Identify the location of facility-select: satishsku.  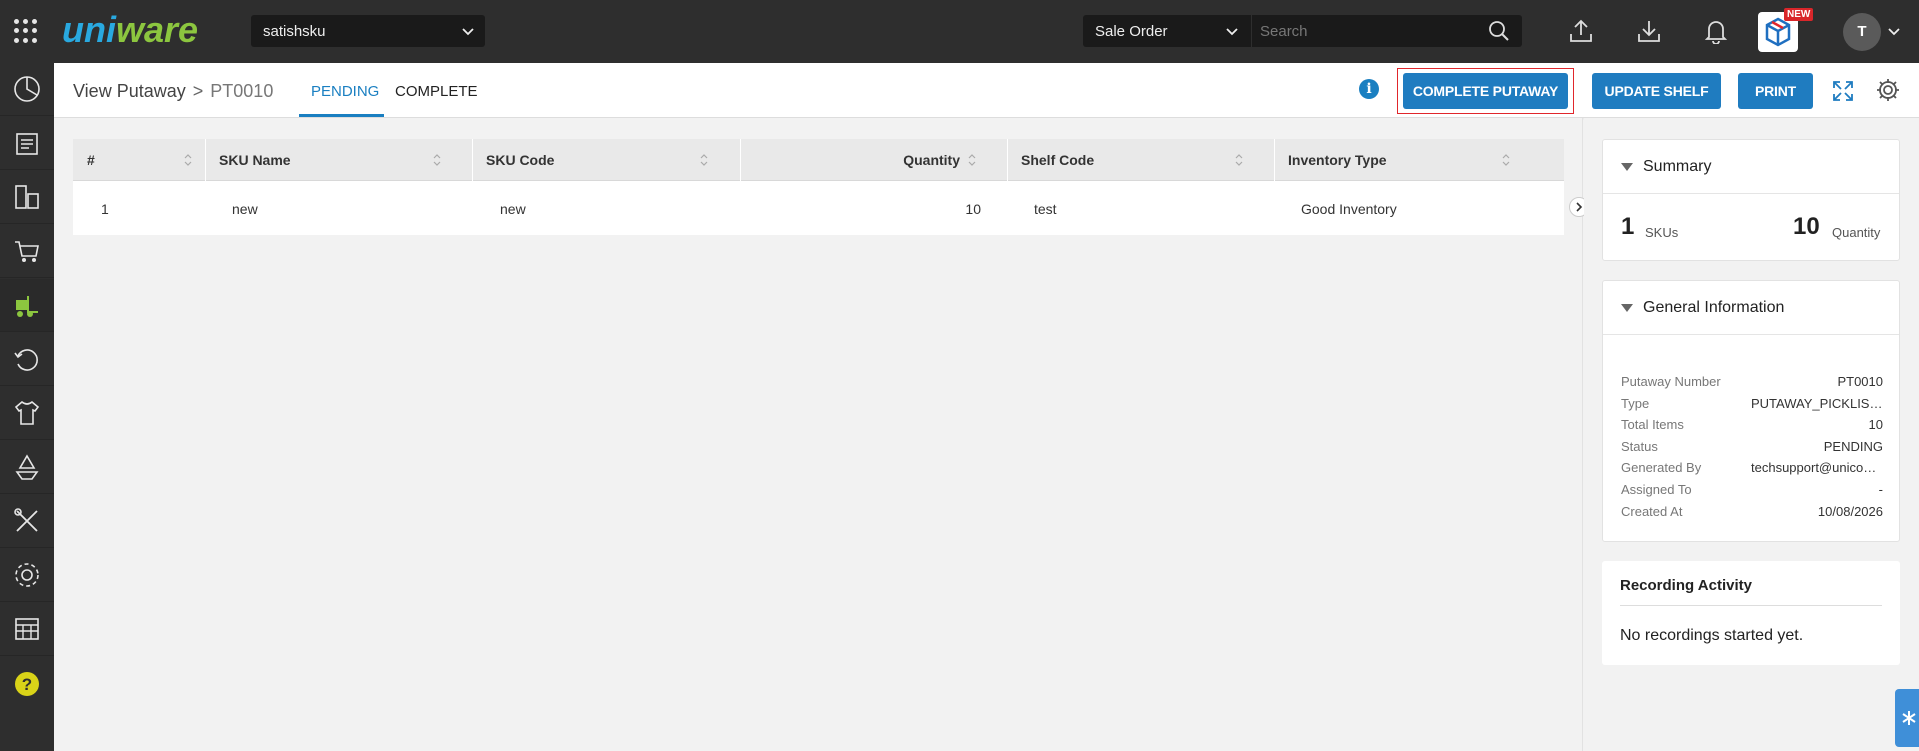
(368, 31).